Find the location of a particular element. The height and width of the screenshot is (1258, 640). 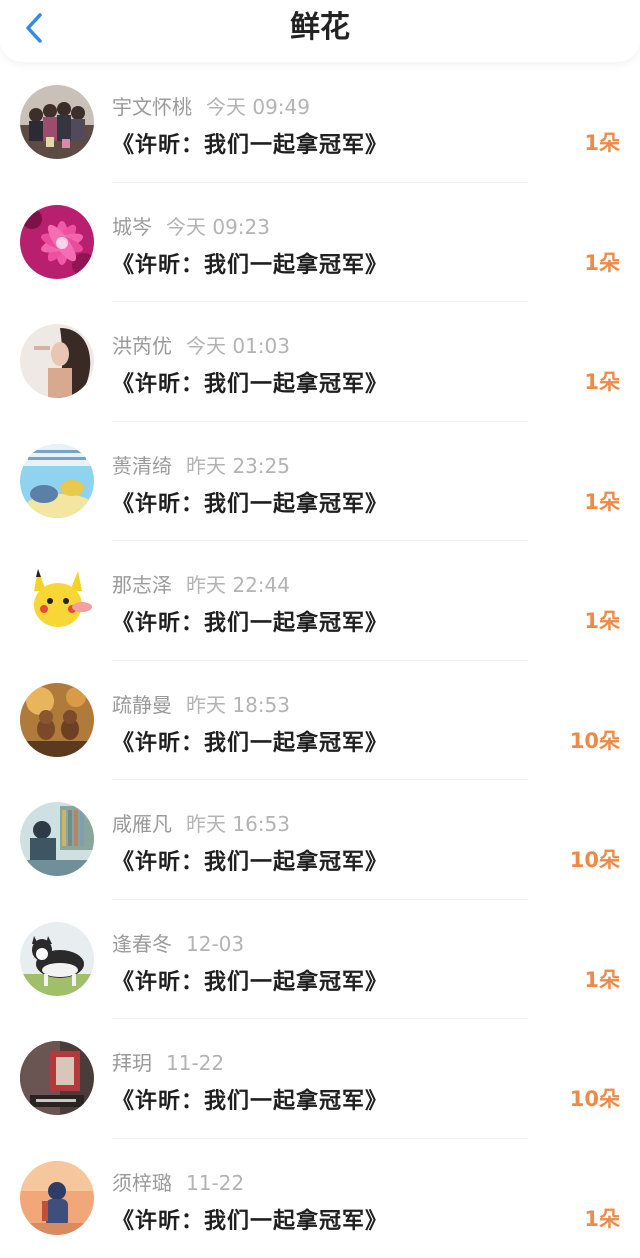

list-item: 城岑今天 09:23 《许昕：我们一起拿冠军》 1朵 is located at coordinates (320, 243).